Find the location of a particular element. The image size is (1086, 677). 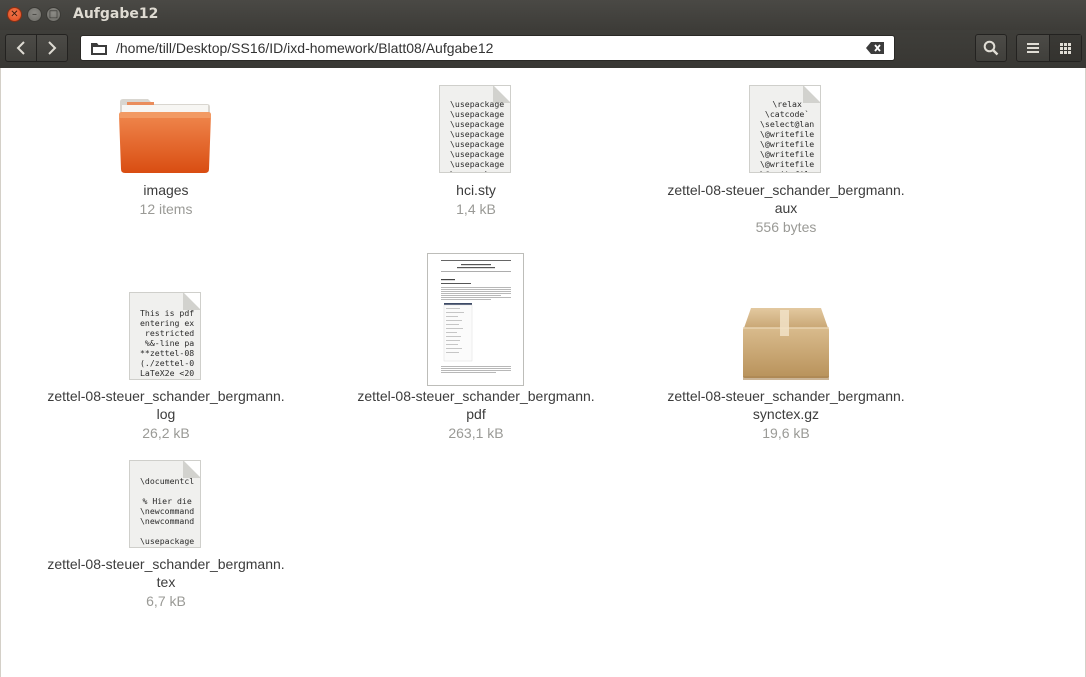

search-icon is located at coordinates (991, 48).